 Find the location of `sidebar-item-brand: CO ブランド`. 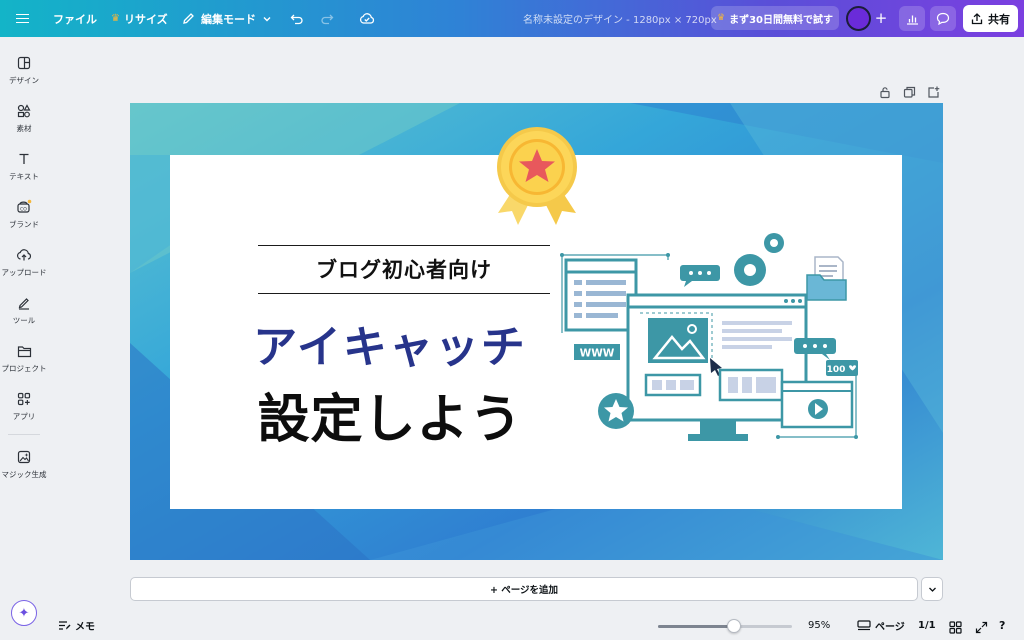

sidebar-item-brand: CO ブランド is located at coordinates (24, 218).